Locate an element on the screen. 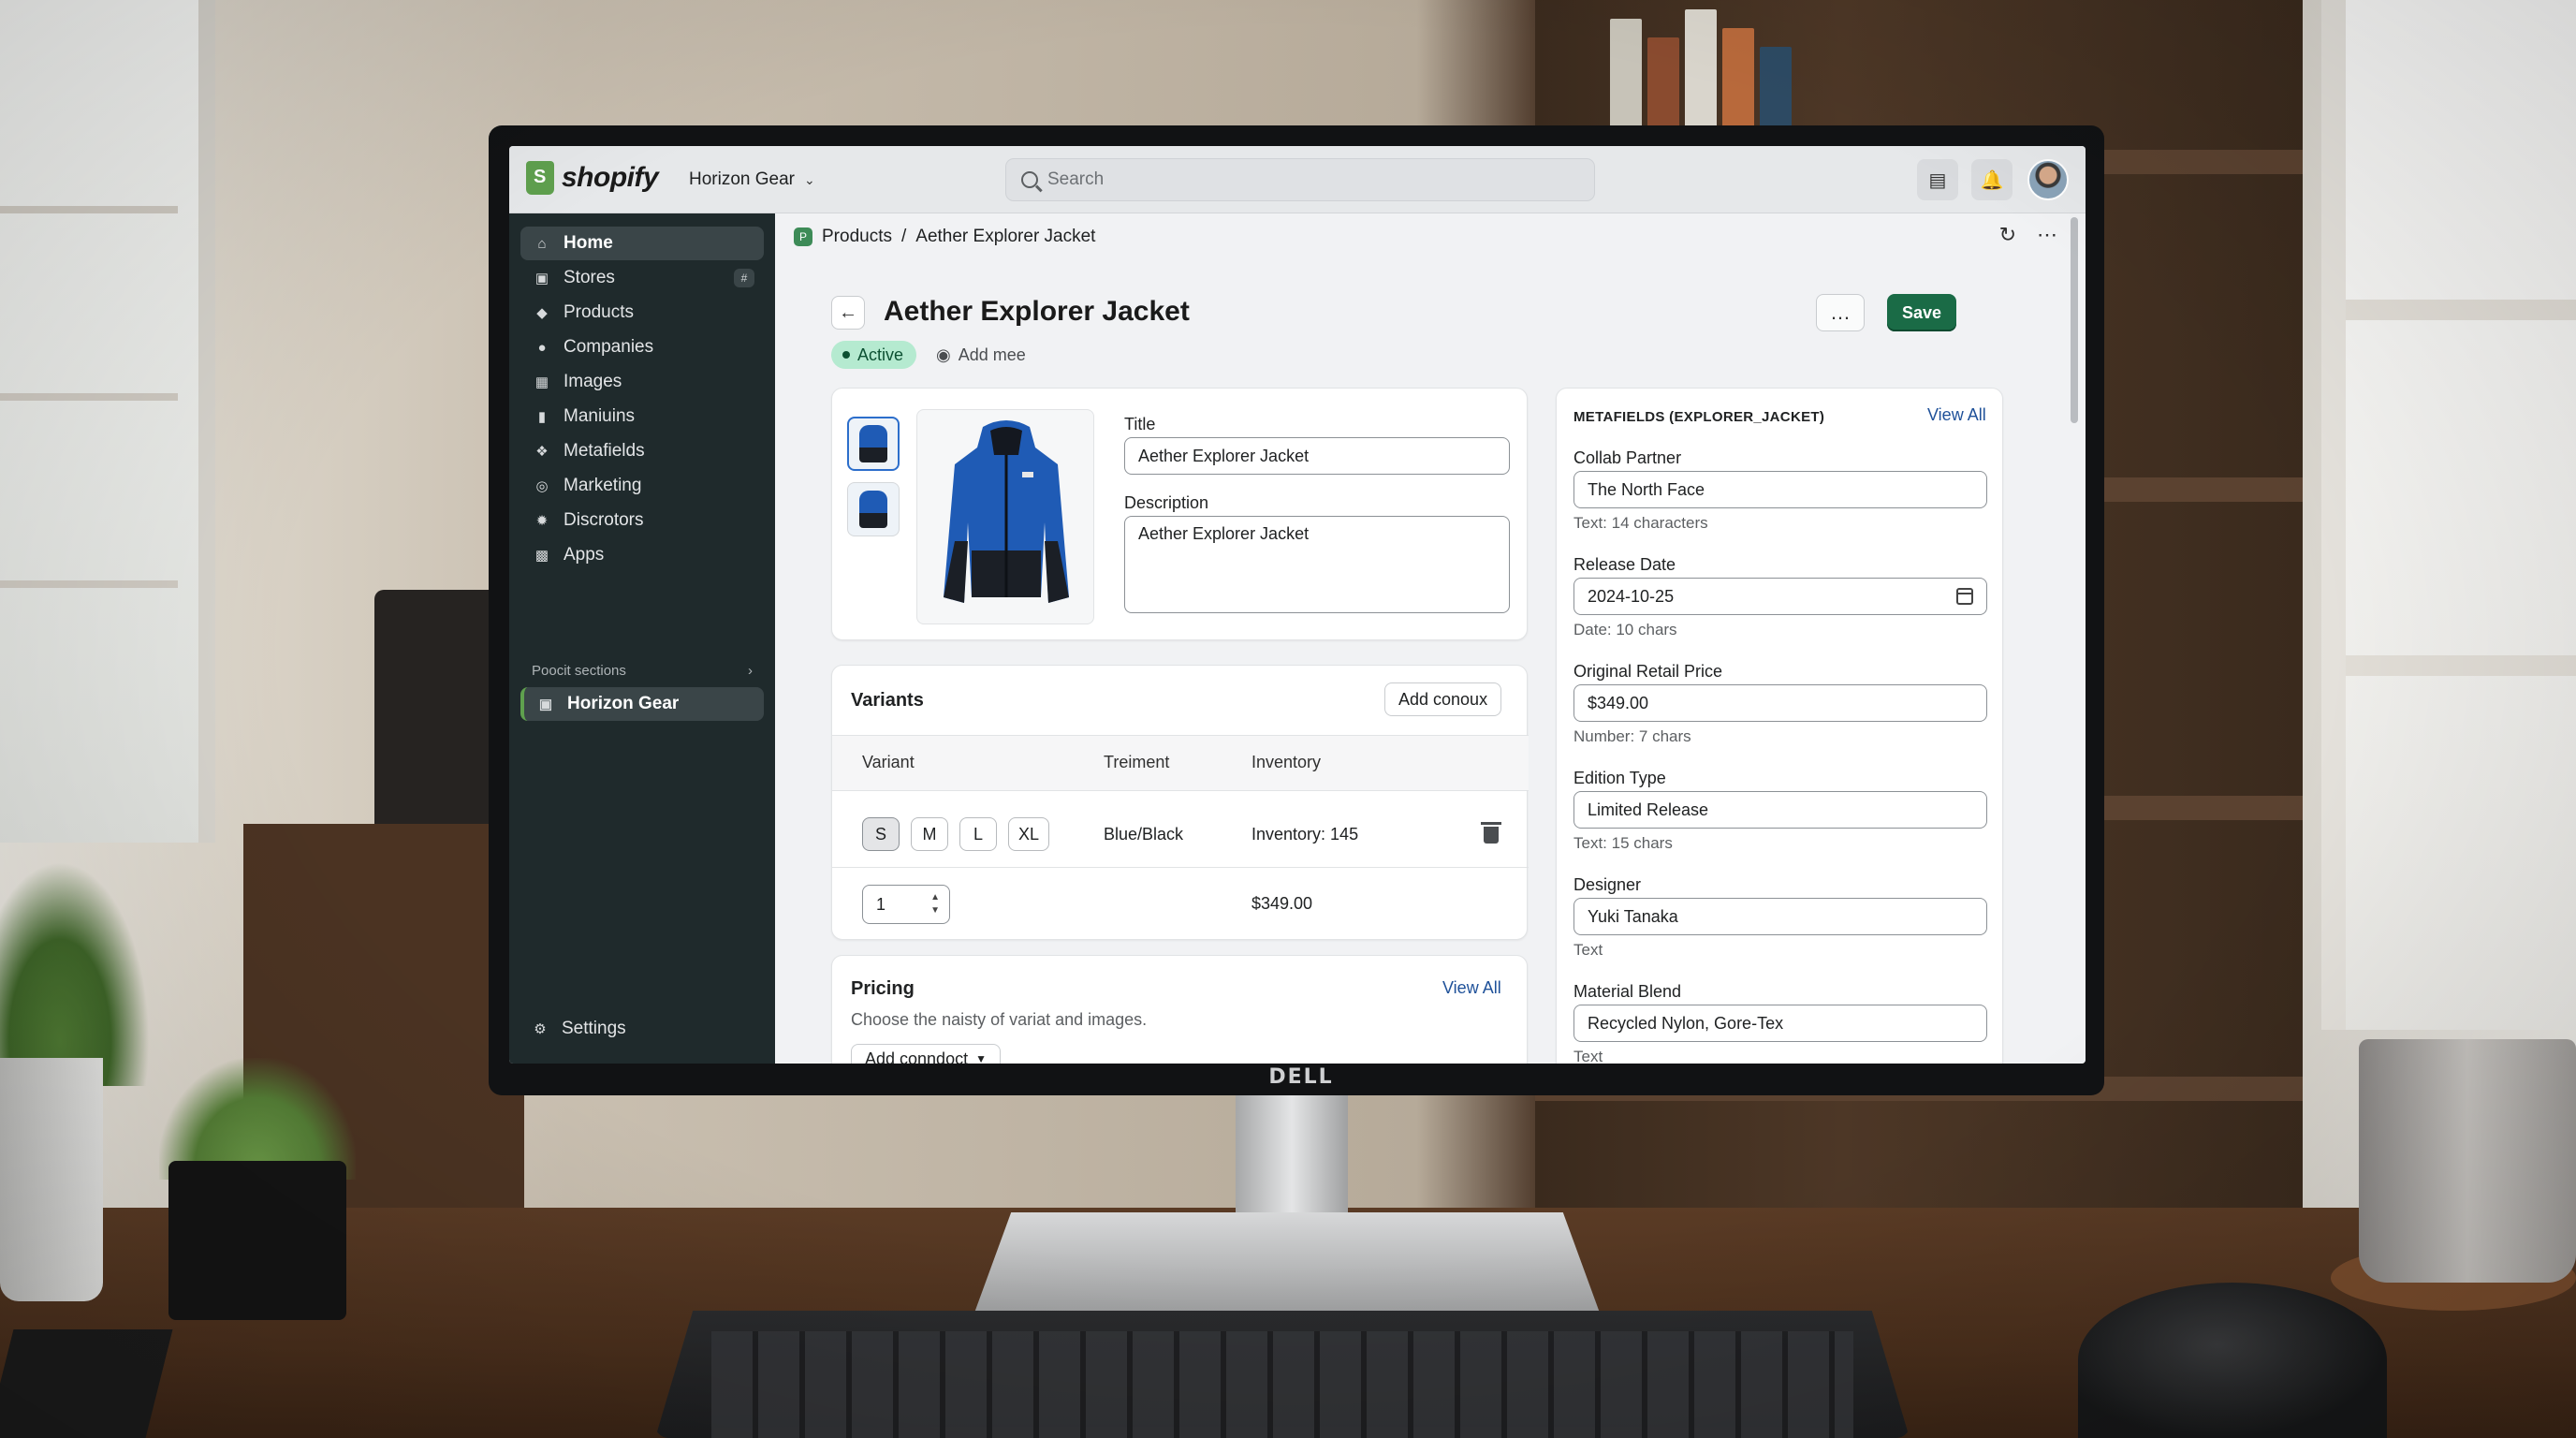  right-window is located at coordinates (2448, 515).